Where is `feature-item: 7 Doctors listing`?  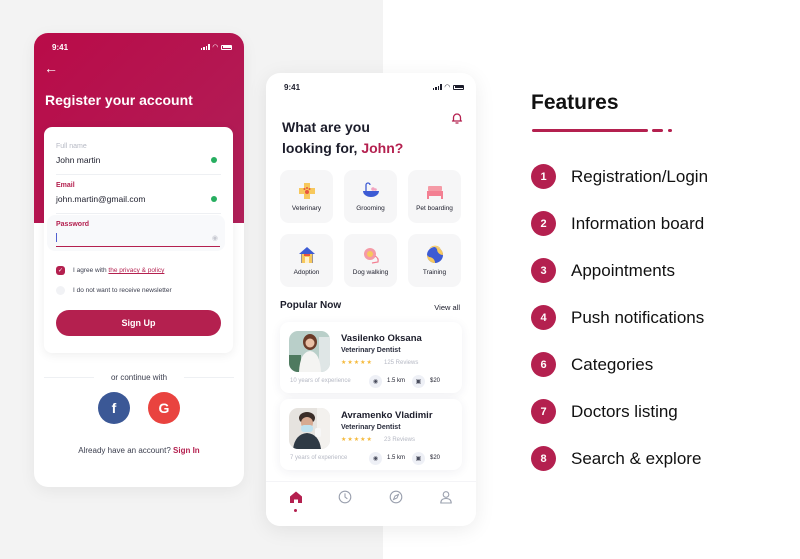 feature-item: 7 Doctors listing is located at coordinates (604, 411).